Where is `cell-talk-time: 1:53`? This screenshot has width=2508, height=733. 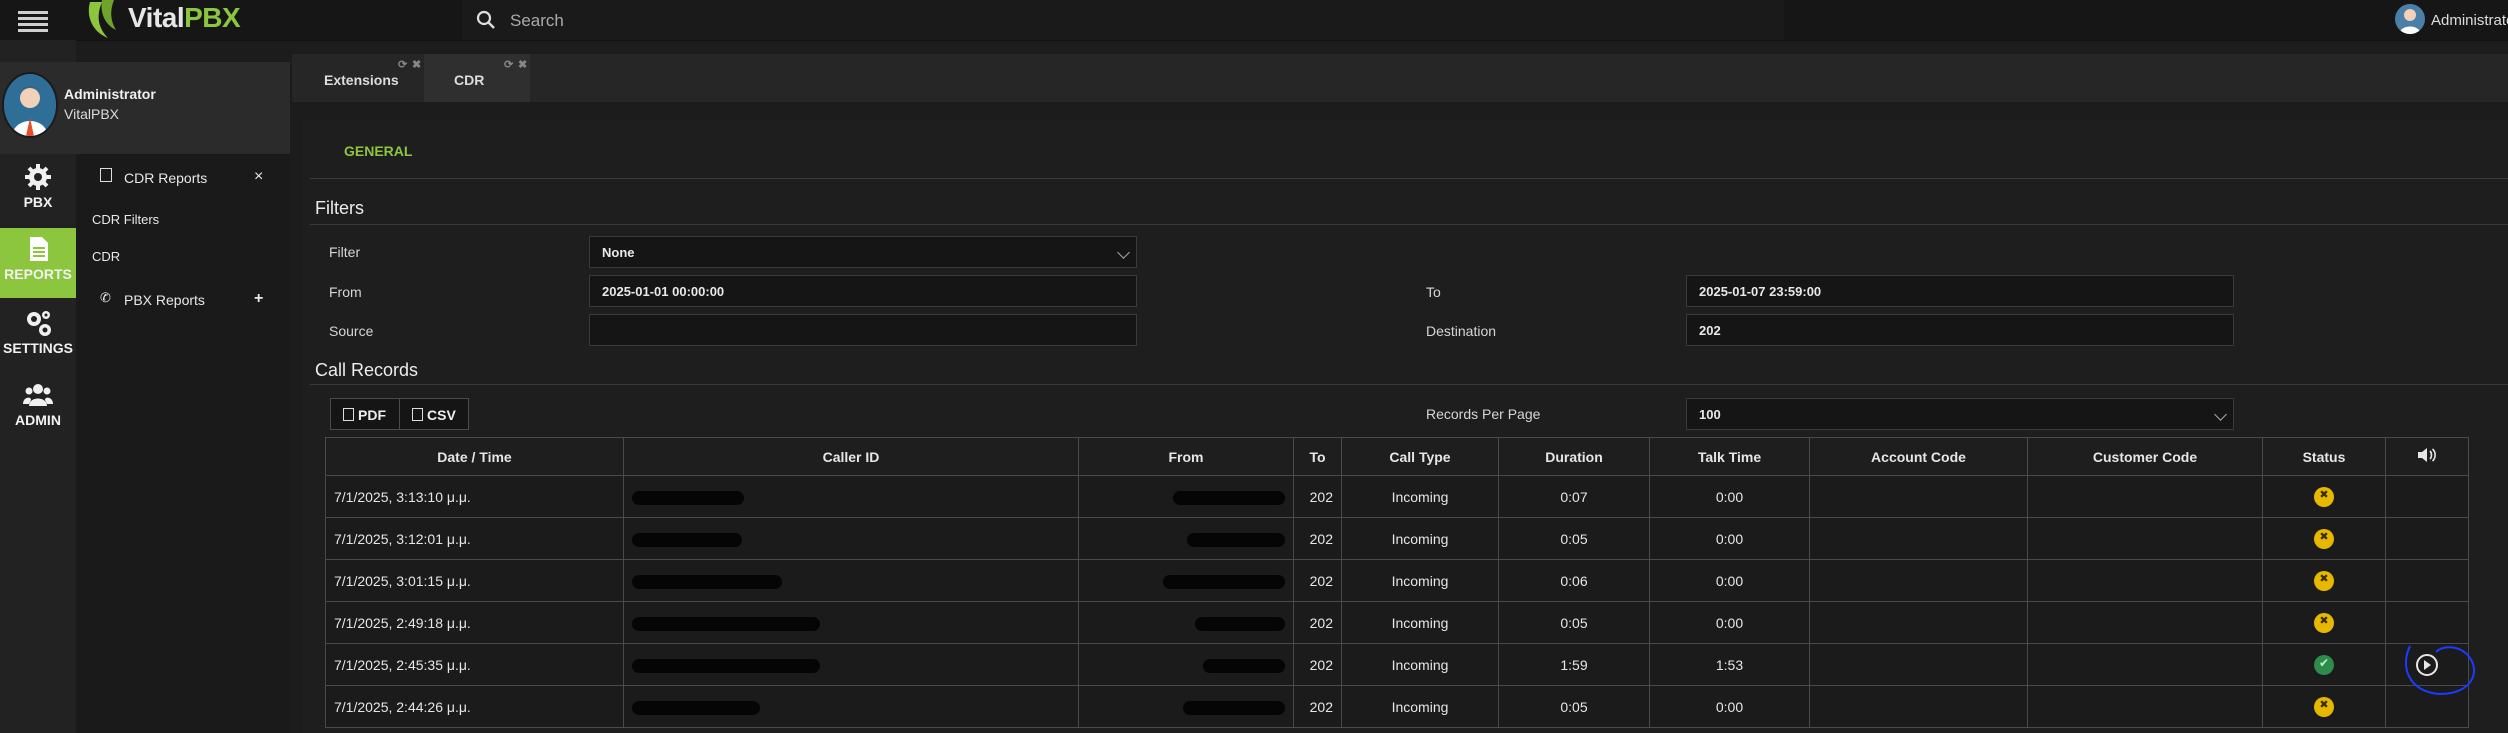 cell-talk-time: 1:53 is located at coordinates (1729, 664).